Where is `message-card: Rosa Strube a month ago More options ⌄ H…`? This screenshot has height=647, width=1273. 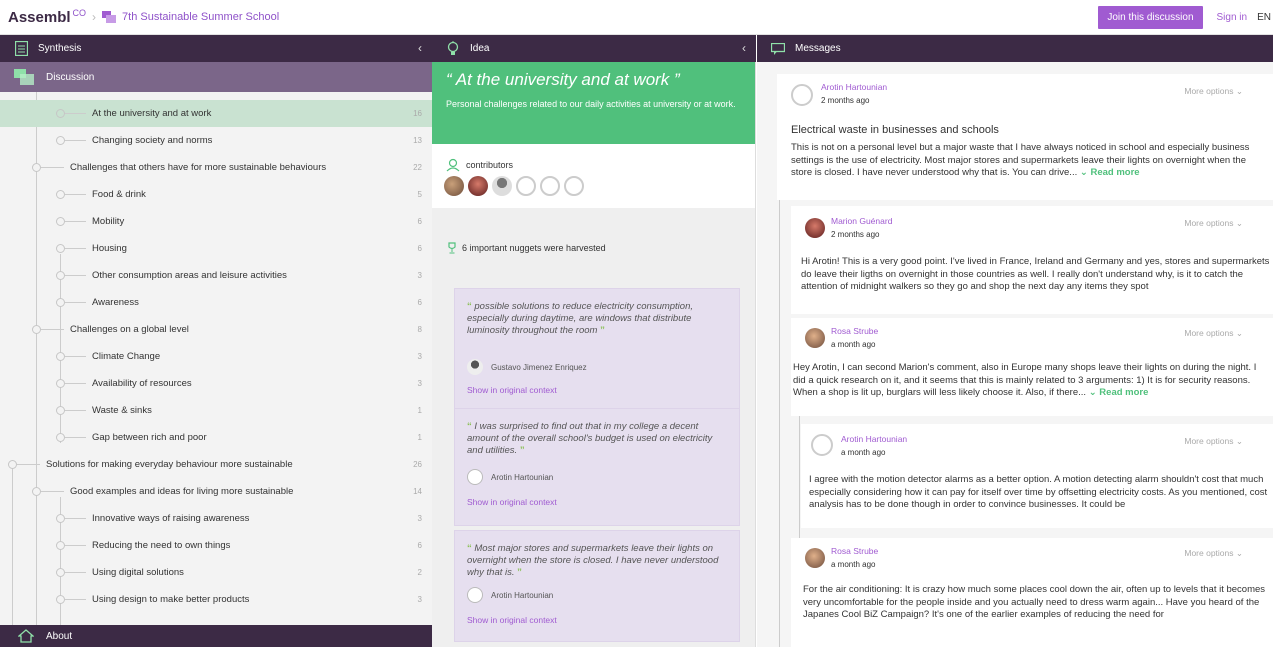
message-card: Rosa Strube a month ago More options ⌄ H… is located at coordinates (1032, 367).